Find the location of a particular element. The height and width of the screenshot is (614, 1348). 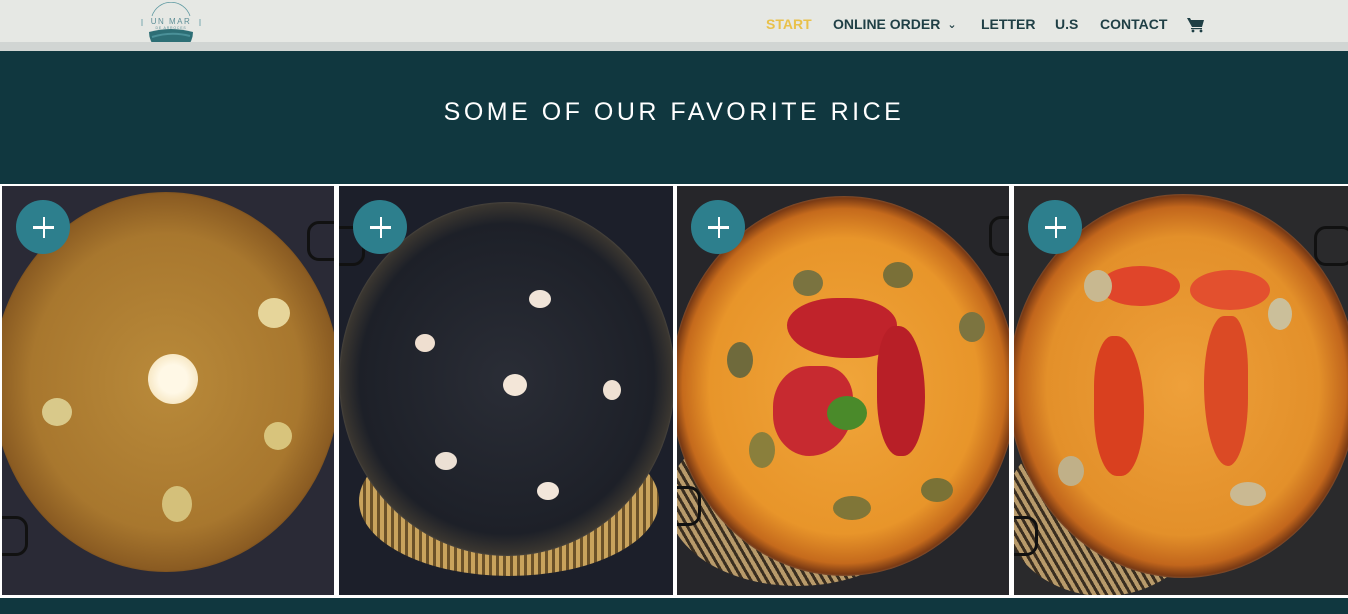

nav-letter: LETTER is located at coordinates (1008, 24).